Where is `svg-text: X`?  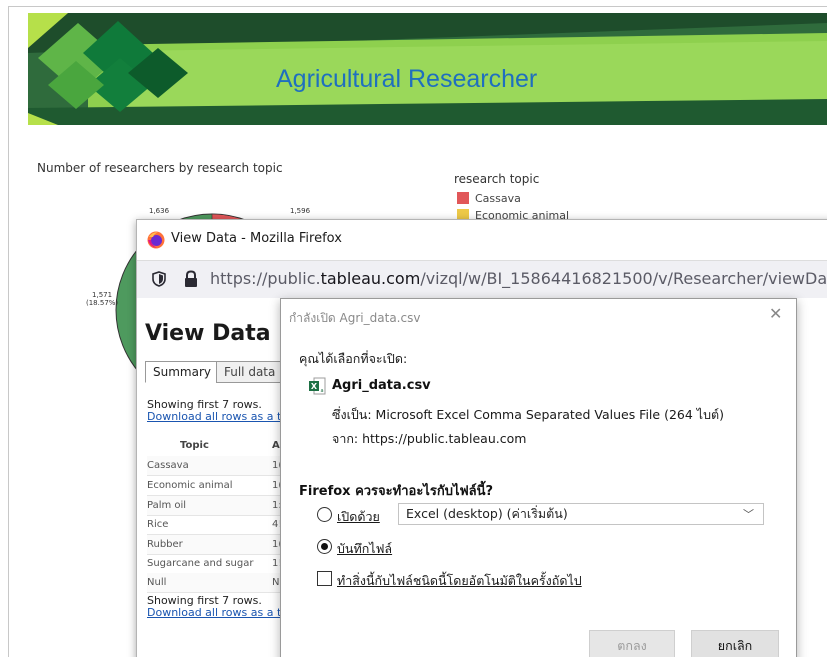 svg-text: X is located at coordinates (314, 386).